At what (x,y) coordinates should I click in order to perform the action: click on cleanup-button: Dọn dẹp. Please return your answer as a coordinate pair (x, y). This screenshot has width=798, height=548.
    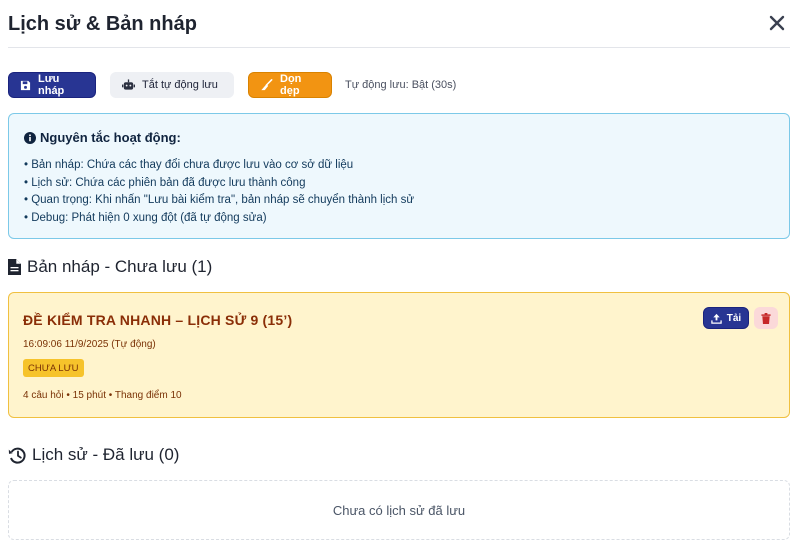
    Looking at the image, I should click on (290, 85).